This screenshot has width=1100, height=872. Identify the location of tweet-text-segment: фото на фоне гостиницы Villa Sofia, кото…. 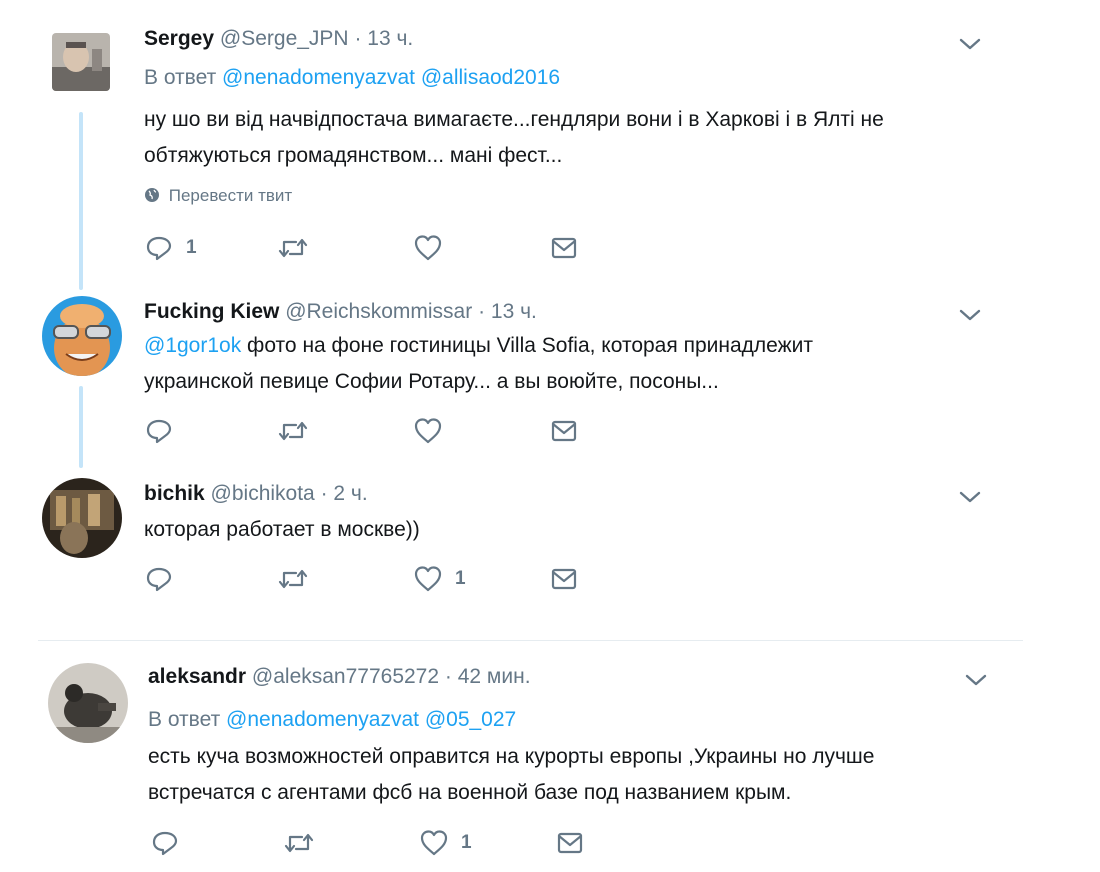
(527, 345).